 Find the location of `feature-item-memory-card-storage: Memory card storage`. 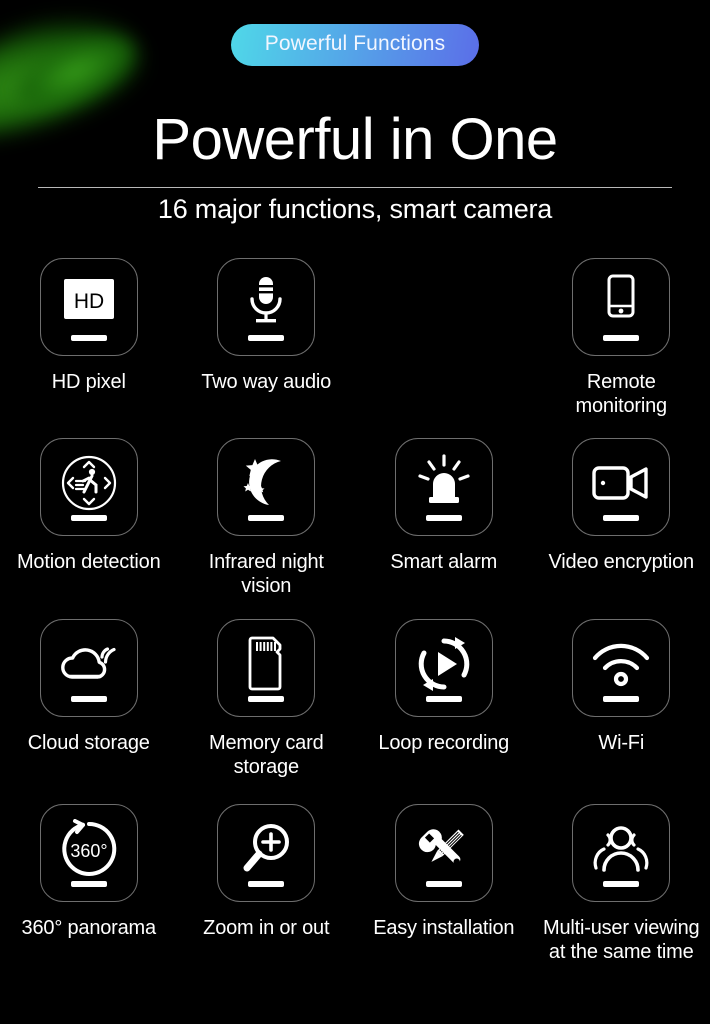

feature-item-memory-card-storage: Memory card storage is located at coordinates (267, 711).